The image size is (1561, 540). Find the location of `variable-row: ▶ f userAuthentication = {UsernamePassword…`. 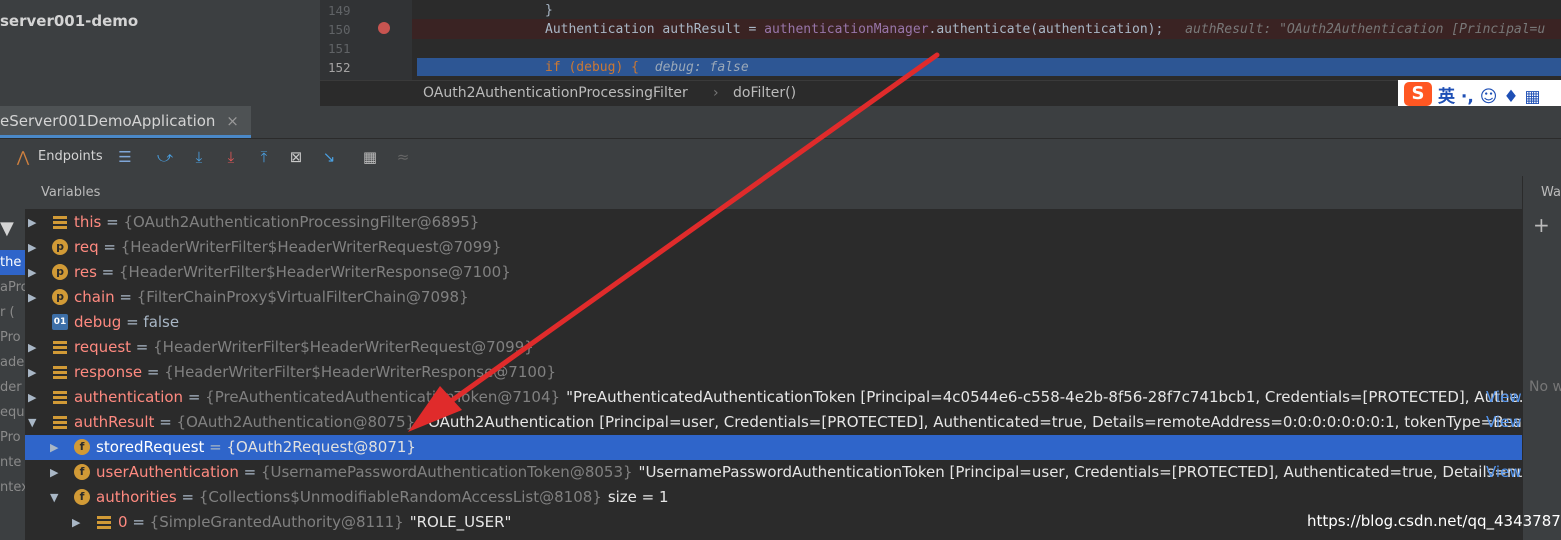

variable-row: ▶ f userAuthentication = {UsernamePassword… is located at coordinates (785, 472).